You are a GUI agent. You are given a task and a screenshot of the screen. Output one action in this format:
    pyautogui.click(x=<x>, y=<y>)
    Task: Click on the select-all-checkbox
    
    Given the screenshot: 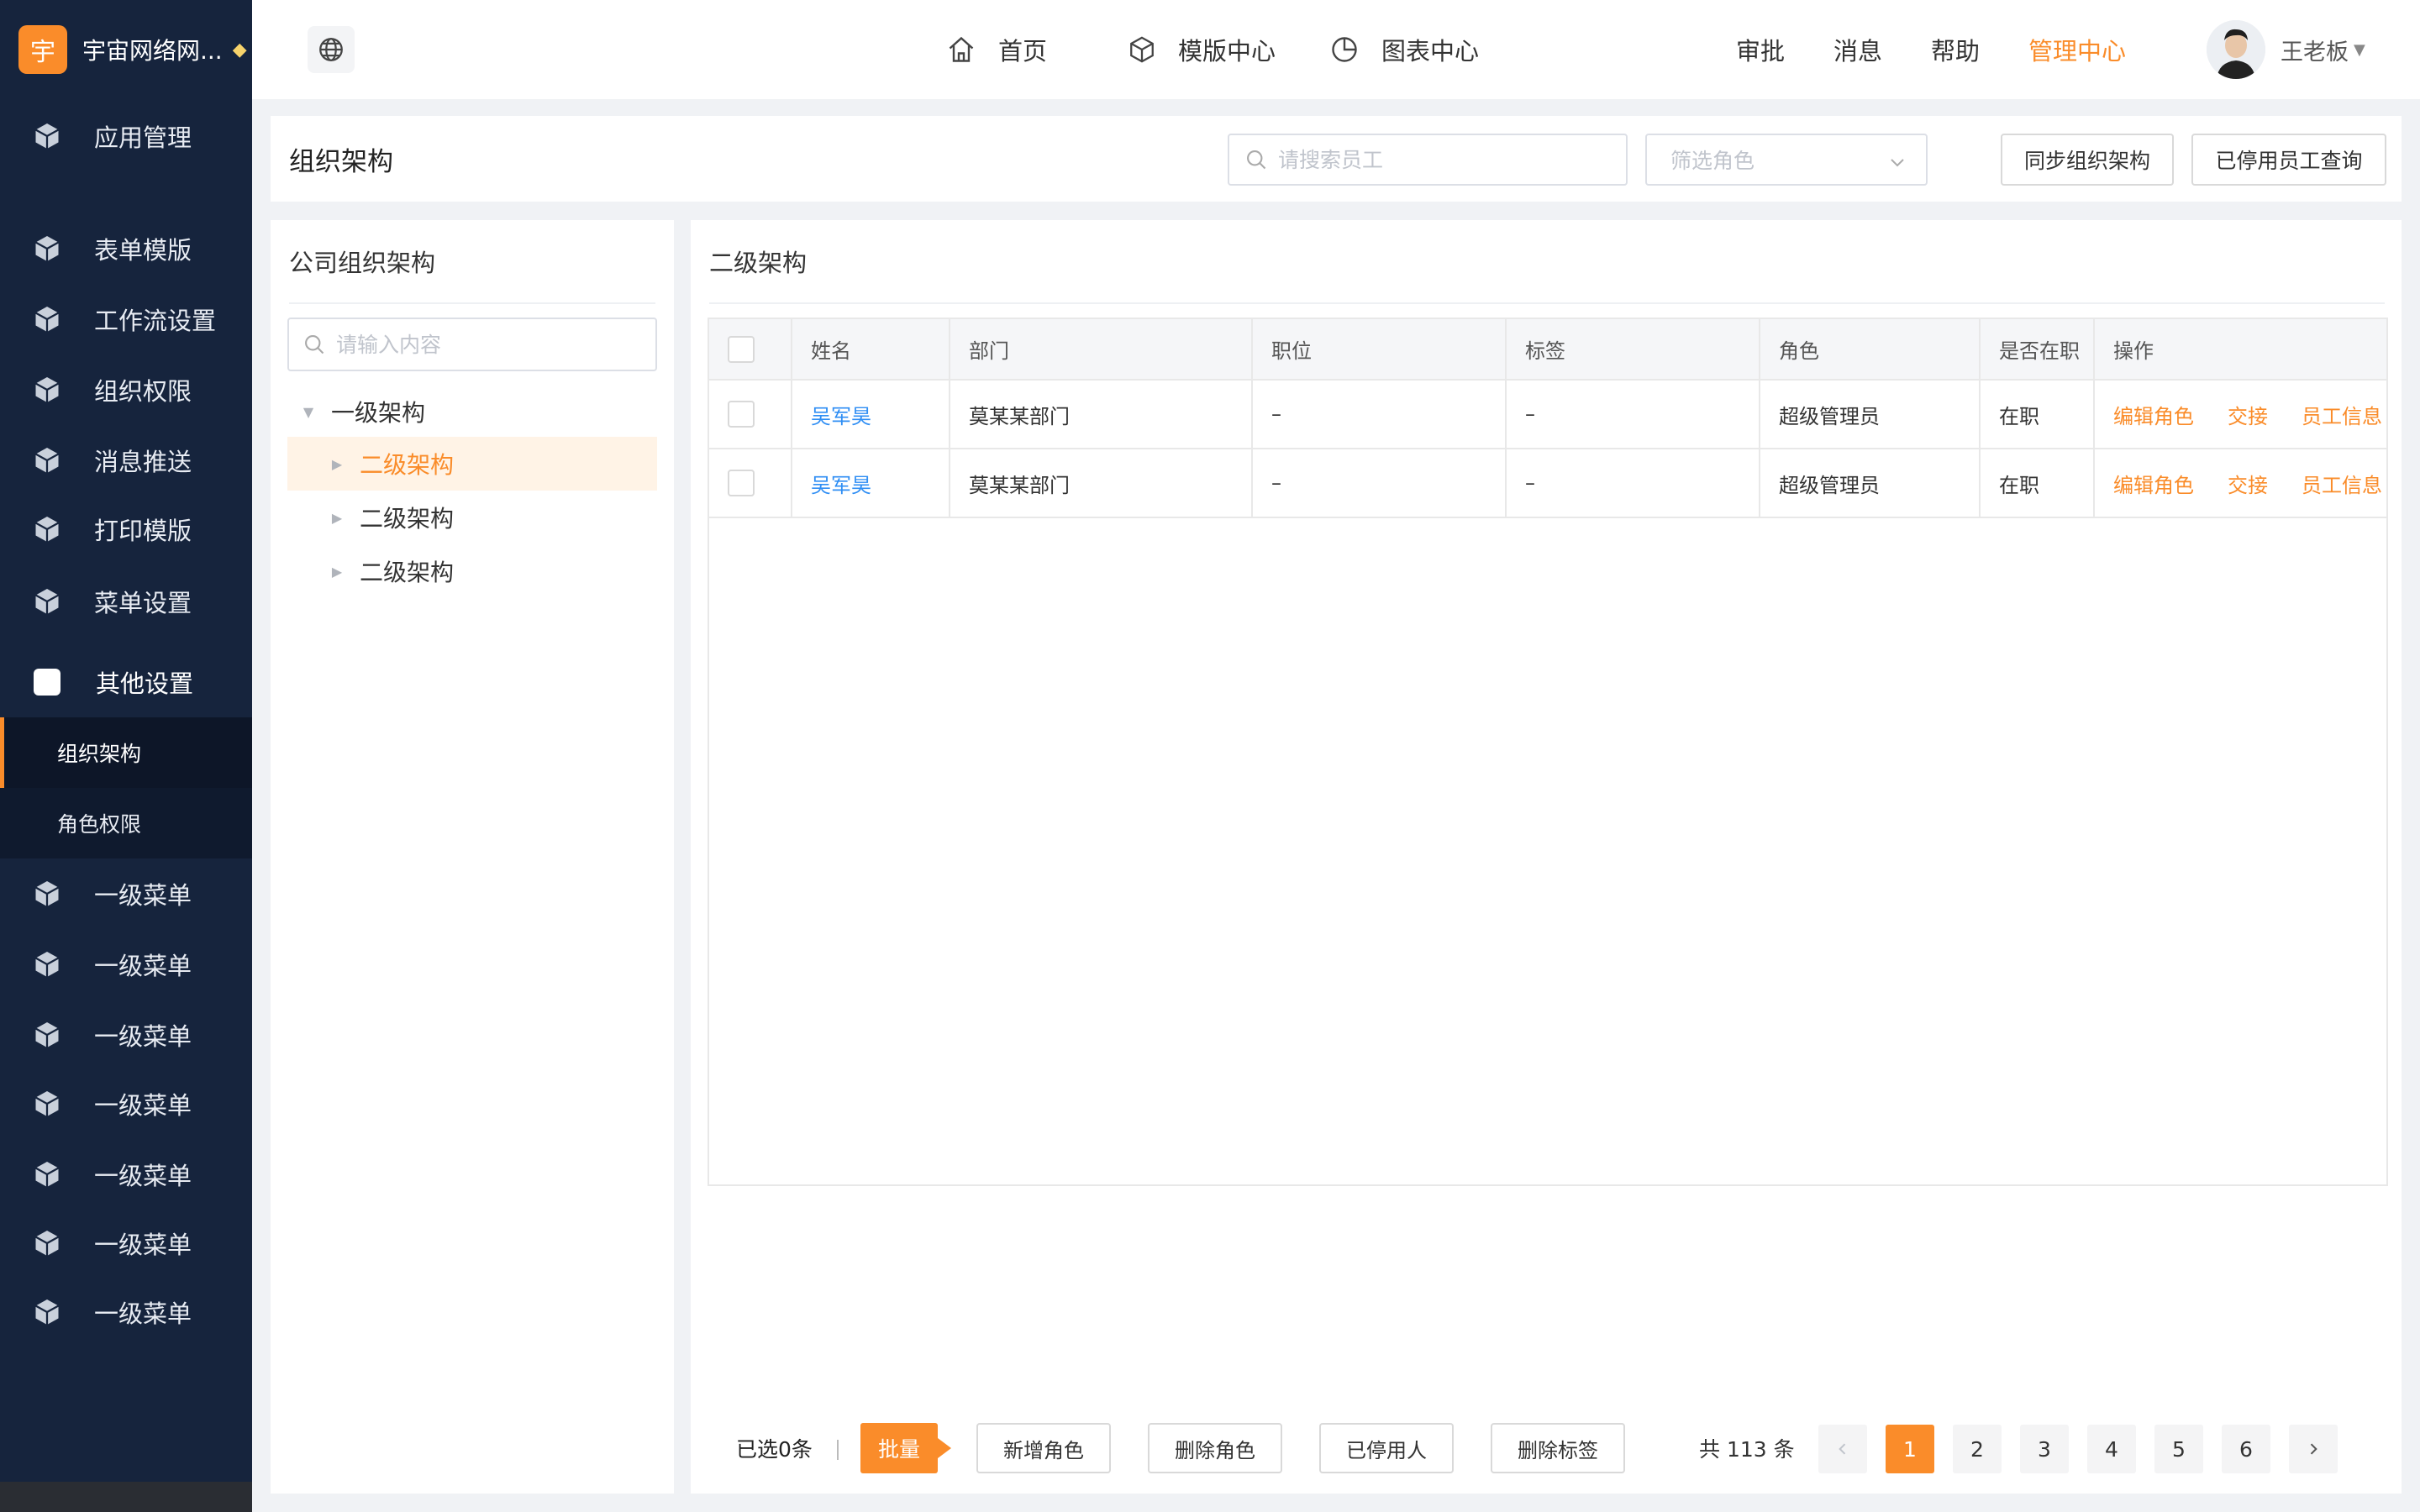 What is the action you would take?
    pyautogui.click(x=741, y=349)
    